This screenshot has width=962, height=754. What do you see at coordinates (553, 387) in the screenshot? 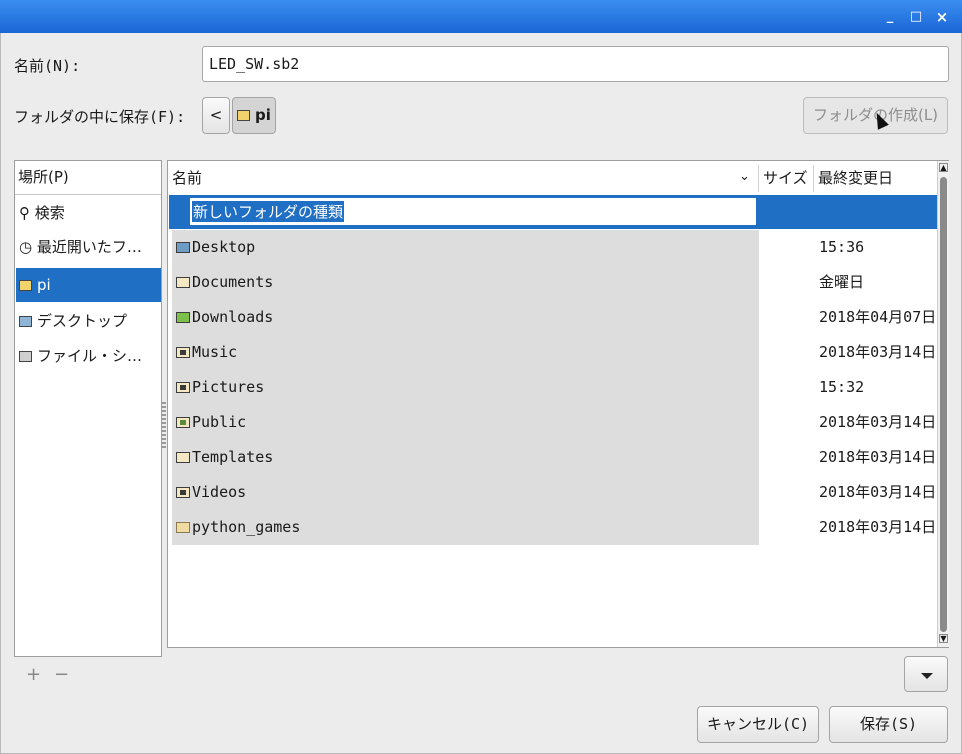
I see `file-row-pictures: Pictures 15:32` at bounding box center [553, 387].